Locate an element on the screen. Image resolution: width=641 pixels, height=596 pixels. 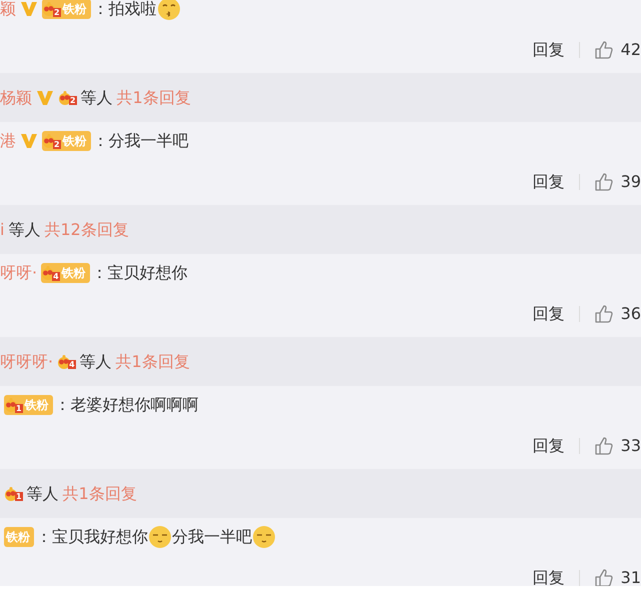
reply-summary-bar: i 等人 共12条回复 is located at coordinates (320, 229).